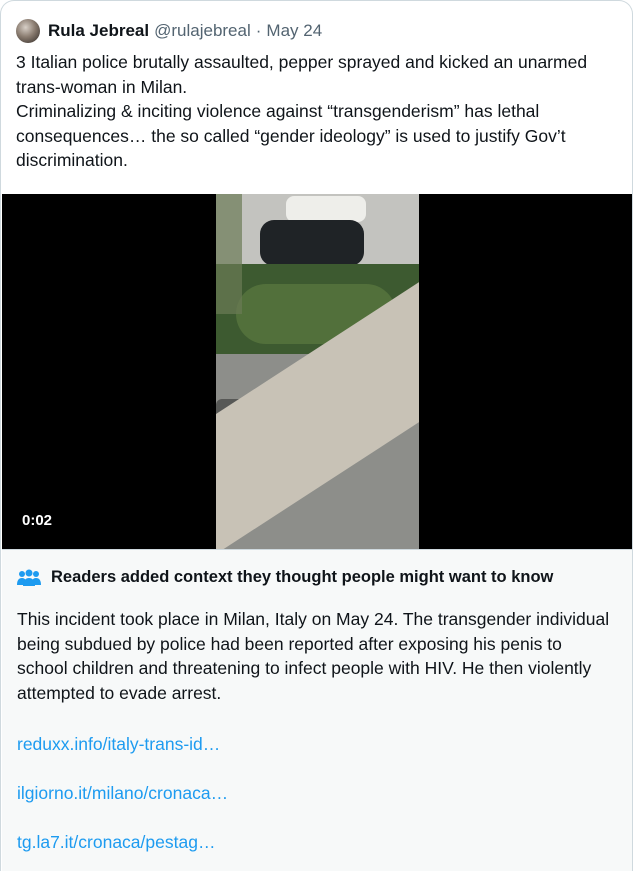  Describe the element at coordinates (202, 31) in the screenshot. I see `author-handle: @rulajebreal` at that location.